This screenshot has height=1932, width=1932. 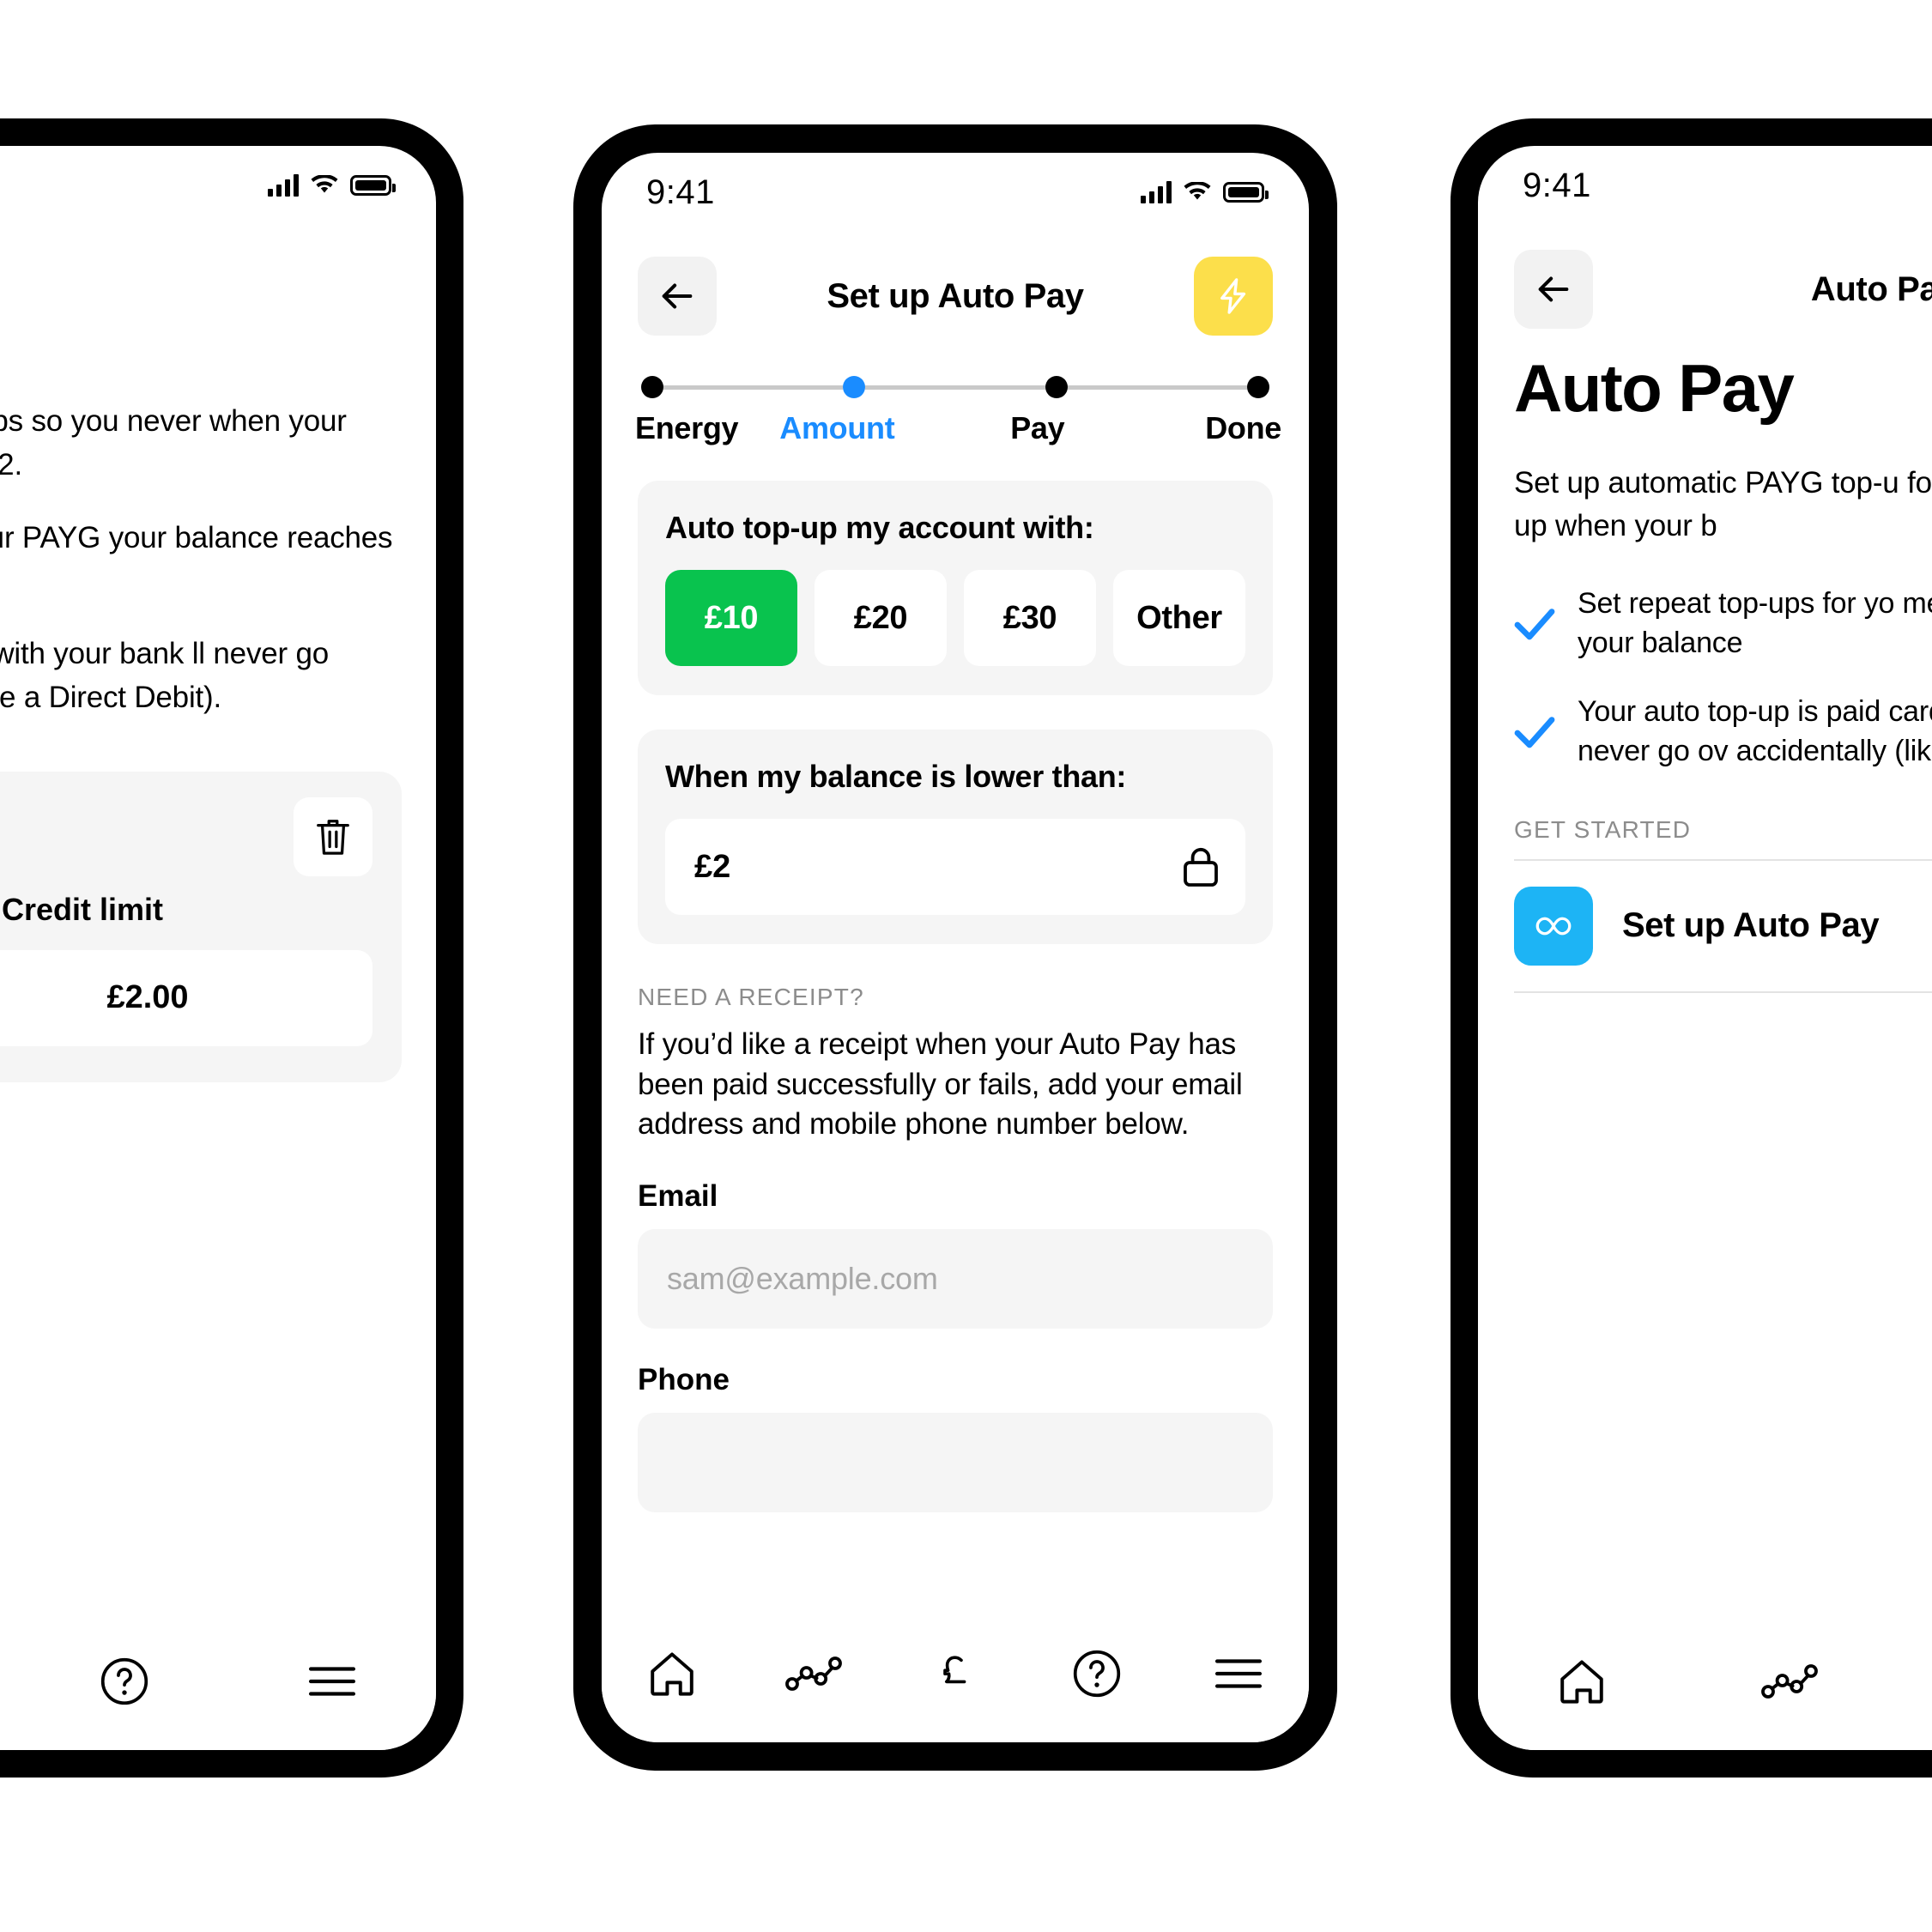 I want to click on left-nav-title: Auto Pay, so click(x=218, y=290).